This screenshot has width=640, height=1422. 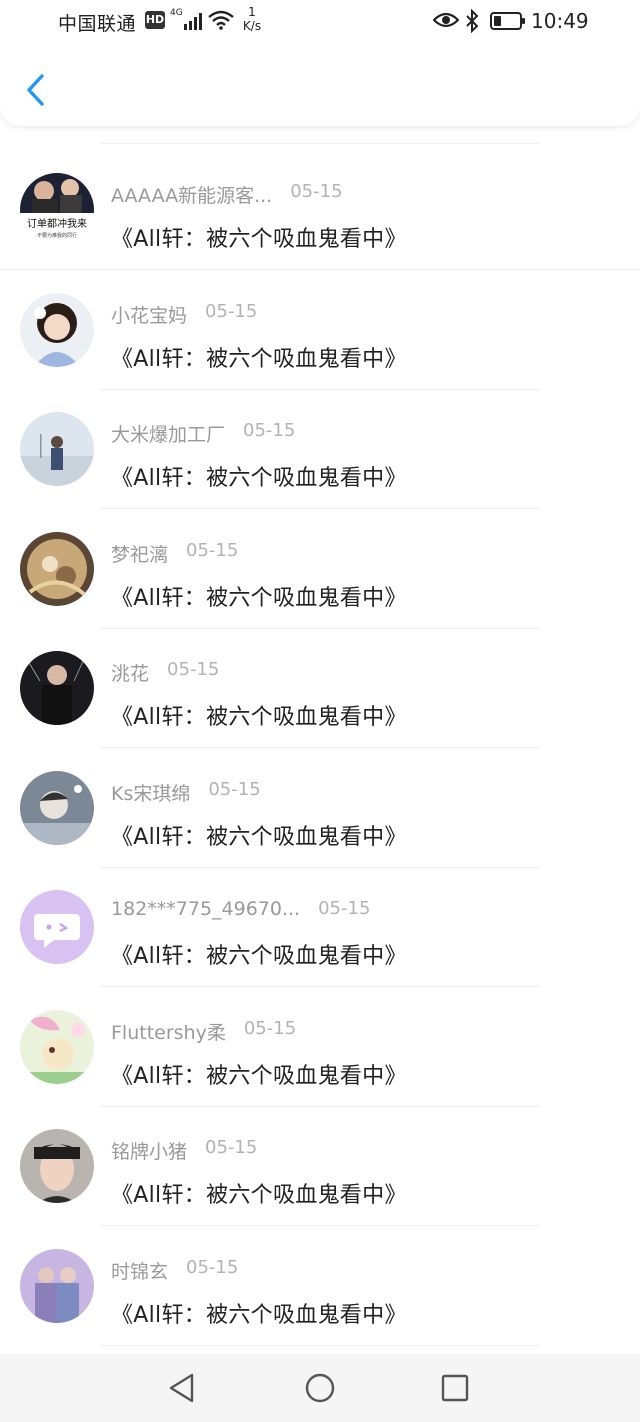 What do you see at coordinates (139, 1270) in the screenshot?
I see `username: 时锦玄` at bounding box center [139, 1270].